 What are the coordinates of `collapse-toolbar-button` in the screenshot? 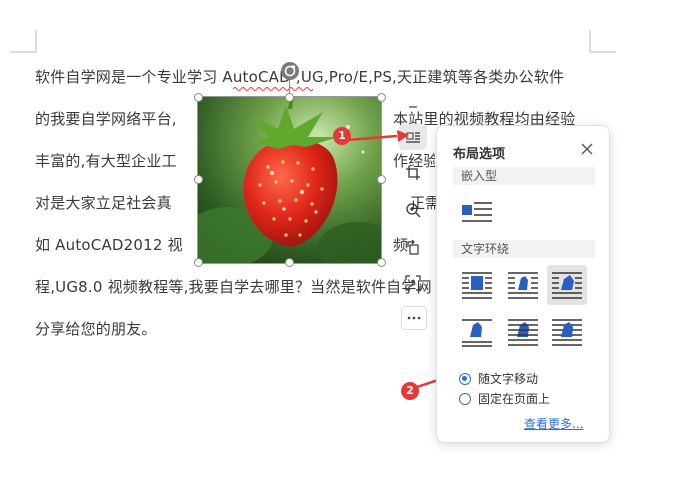 It's located at (413, 107).